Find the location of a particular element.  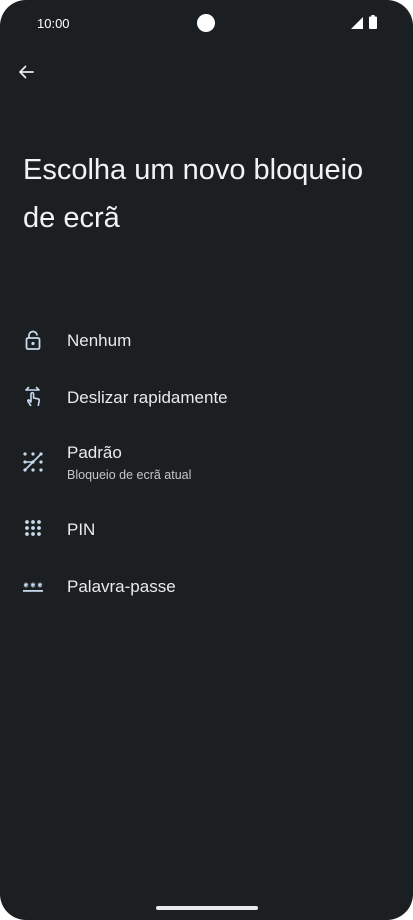

gesture-navigation-bar is located at coordinates (207, 908).